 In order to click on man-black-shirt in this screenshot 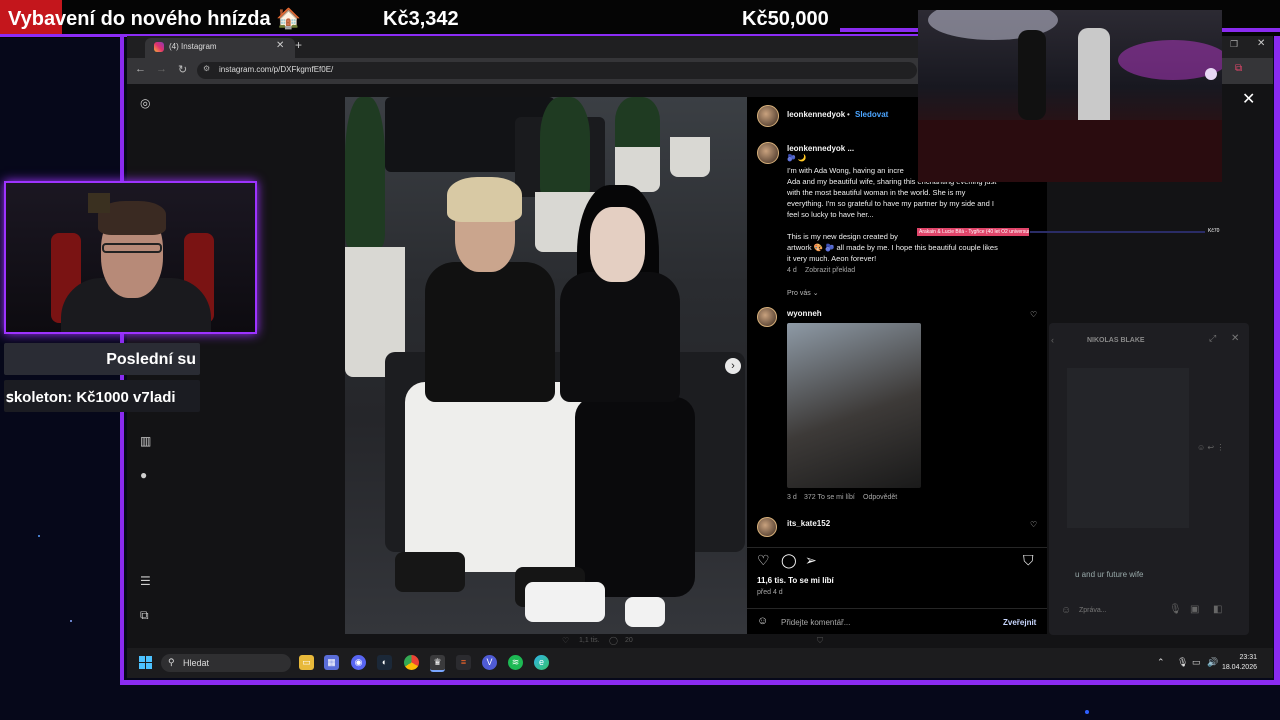, I will do `click(490, 332)`.